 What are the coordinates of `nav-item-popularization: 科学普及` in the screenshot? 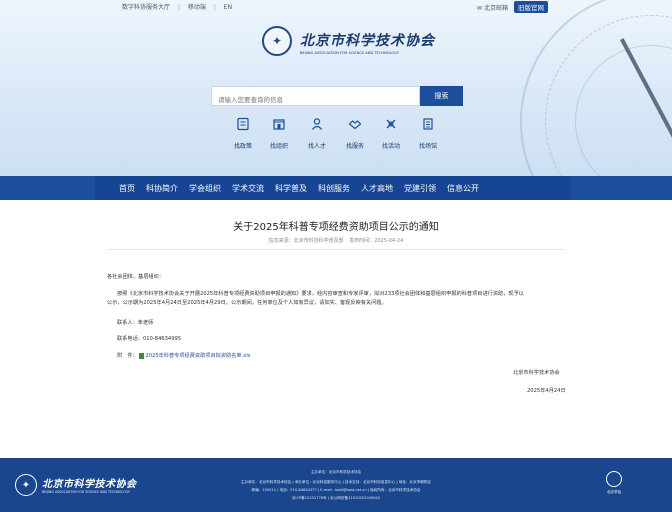 It's located at (291, 188).